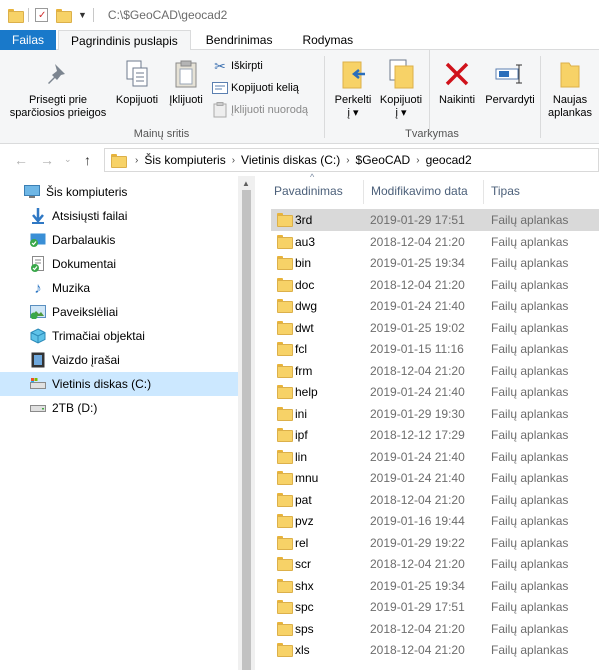 This screenshot has width=599, height=670. I want to click on file-row: bin 2019-01-25 19:34 Failų aplankas, so click(435, 263).